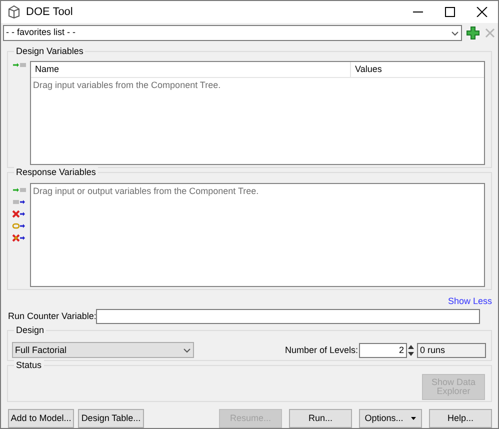 This screenshot has width=499, height=429. I want to click on group-label: Design, so click(30, 331).